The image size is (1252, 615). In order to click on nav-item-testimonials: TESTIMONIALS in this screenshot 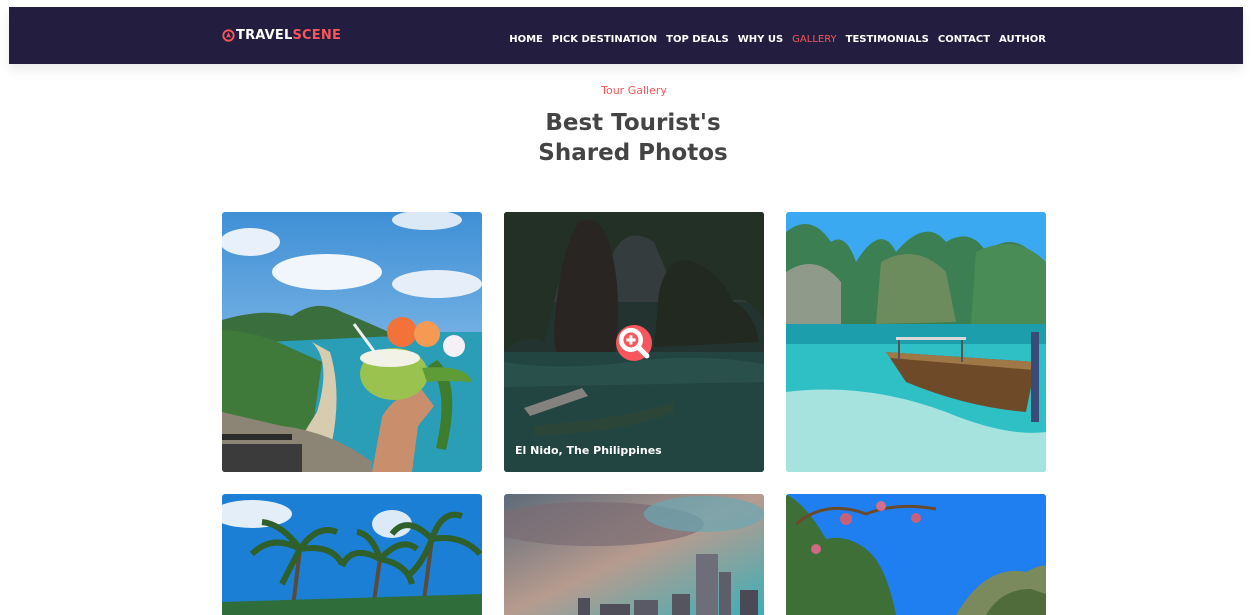, I will do `click(887, 39)`.